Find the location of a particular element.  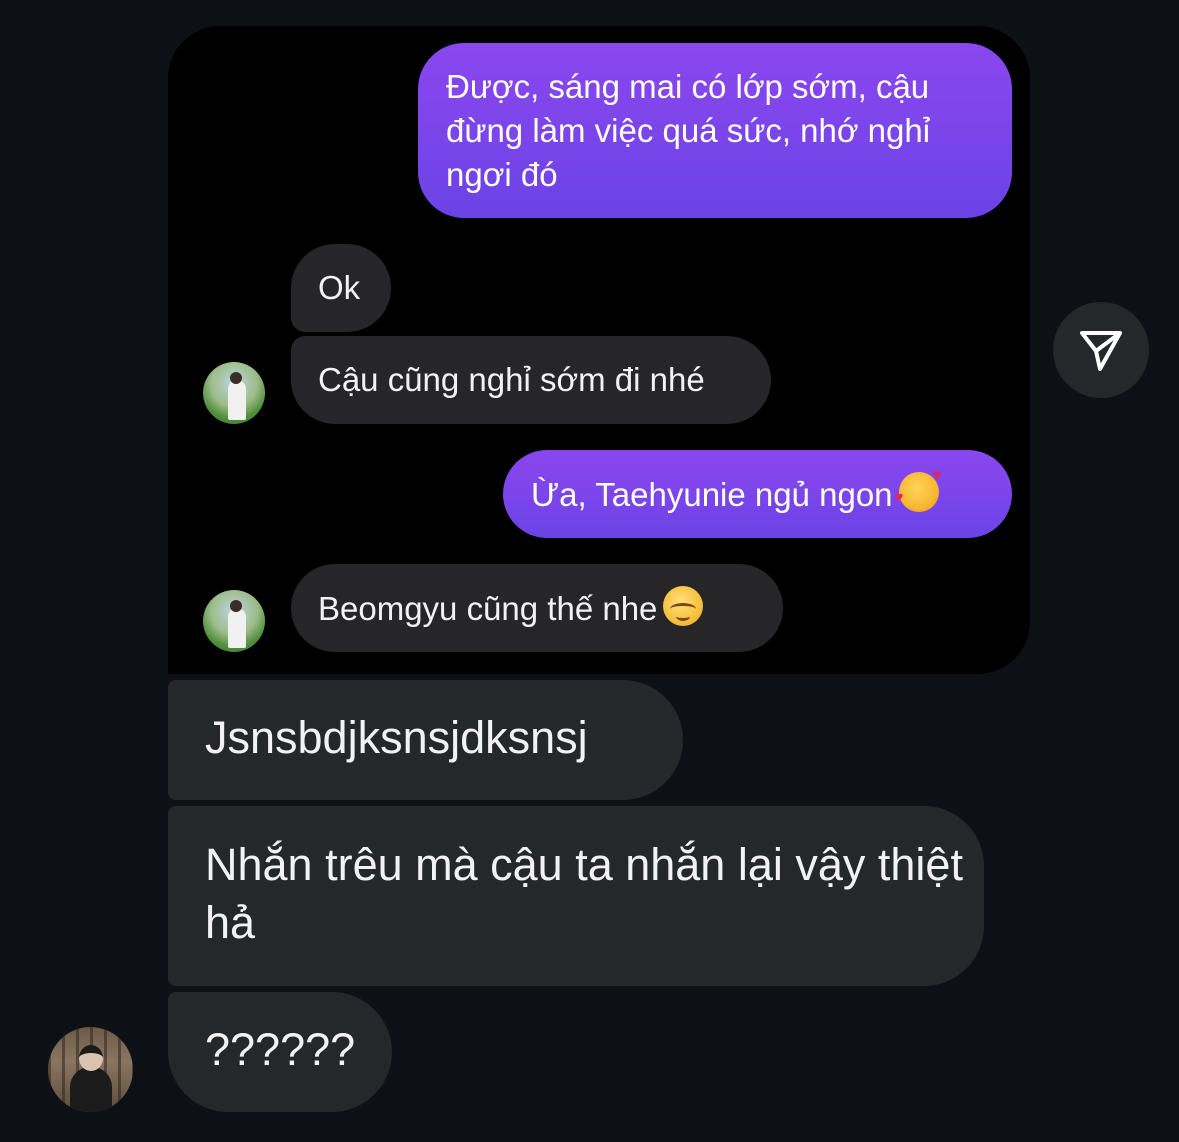

smiling-face-emoji-icon is located at coordinates (683, 606).